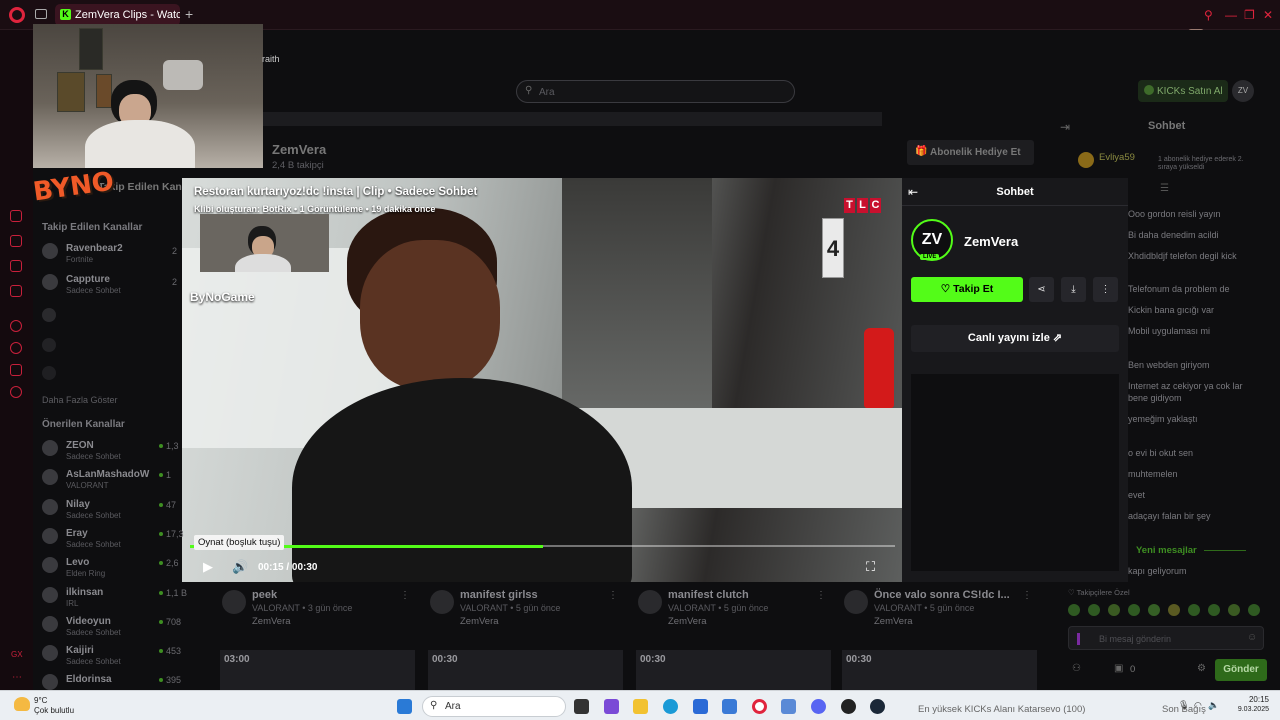  What do you see at coordinates (104, 91) in the screenshot?
I see `wall-poster` at bounding box center [104, 91].